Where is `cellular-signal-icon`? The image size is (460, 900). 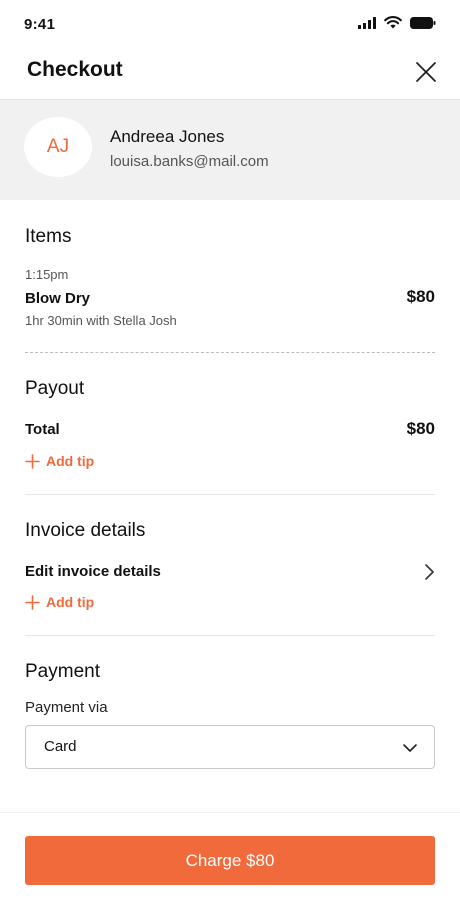 cellular-signal-icon is located at coordinates (367, 22).